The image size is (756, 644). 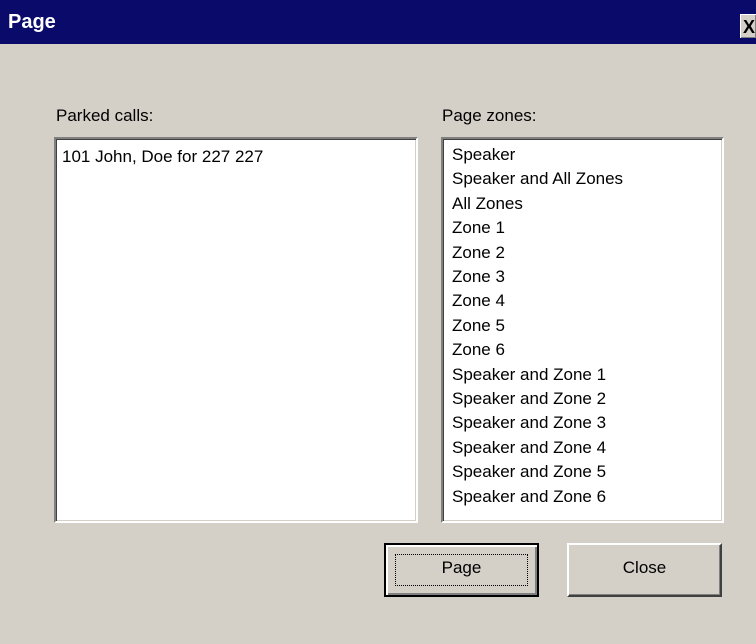 What do you see at coordinates (748, 26) in the screenshot?
I see `close-window-icon: X` at bounding box center [748, 26].